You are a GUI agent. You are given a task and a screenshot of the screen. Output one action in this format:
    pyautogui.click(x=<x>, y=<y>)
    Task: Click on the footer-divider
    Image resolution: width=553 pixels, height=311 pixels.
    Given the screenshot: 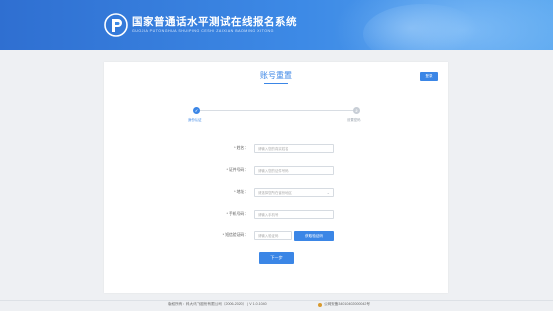 What is the action you would take?
    pyautogui.click(x=276, y=300)
    